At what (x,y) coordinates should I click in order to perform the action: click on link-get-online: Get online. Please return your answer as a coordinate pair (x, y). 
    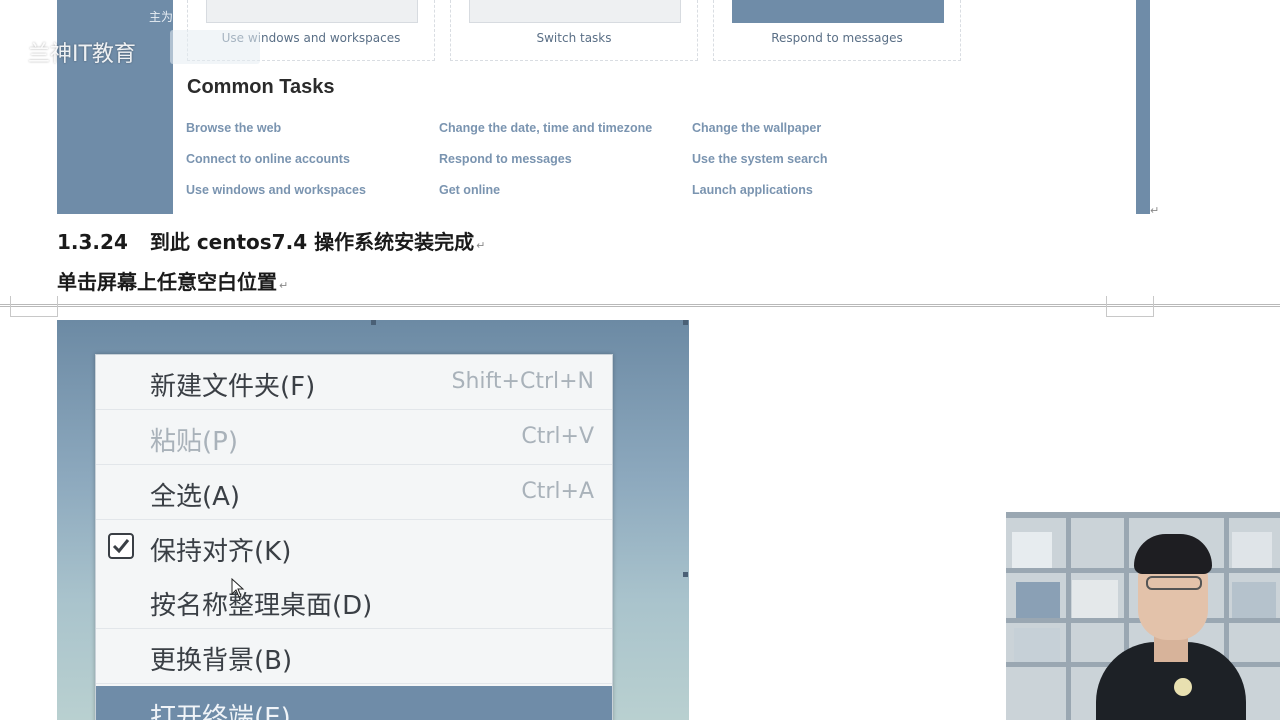
    Looking at the image, I should click on (469, 190).